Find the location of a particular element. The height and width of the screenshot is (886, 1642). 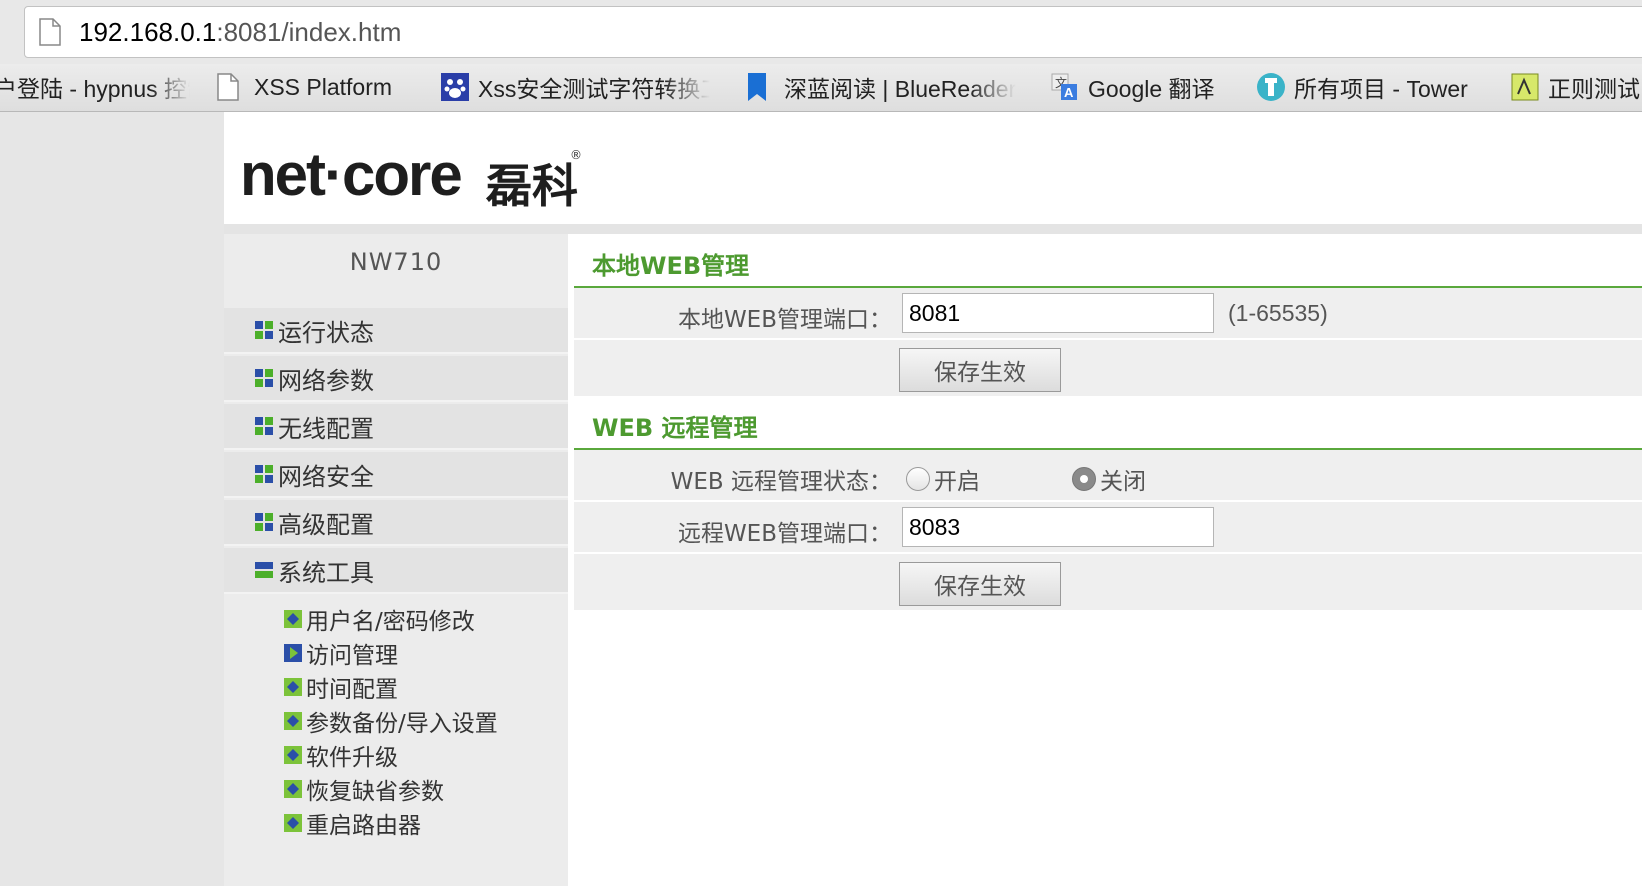

menu-item-system-tools: 系统工具 is located at coordinates (396, 571).